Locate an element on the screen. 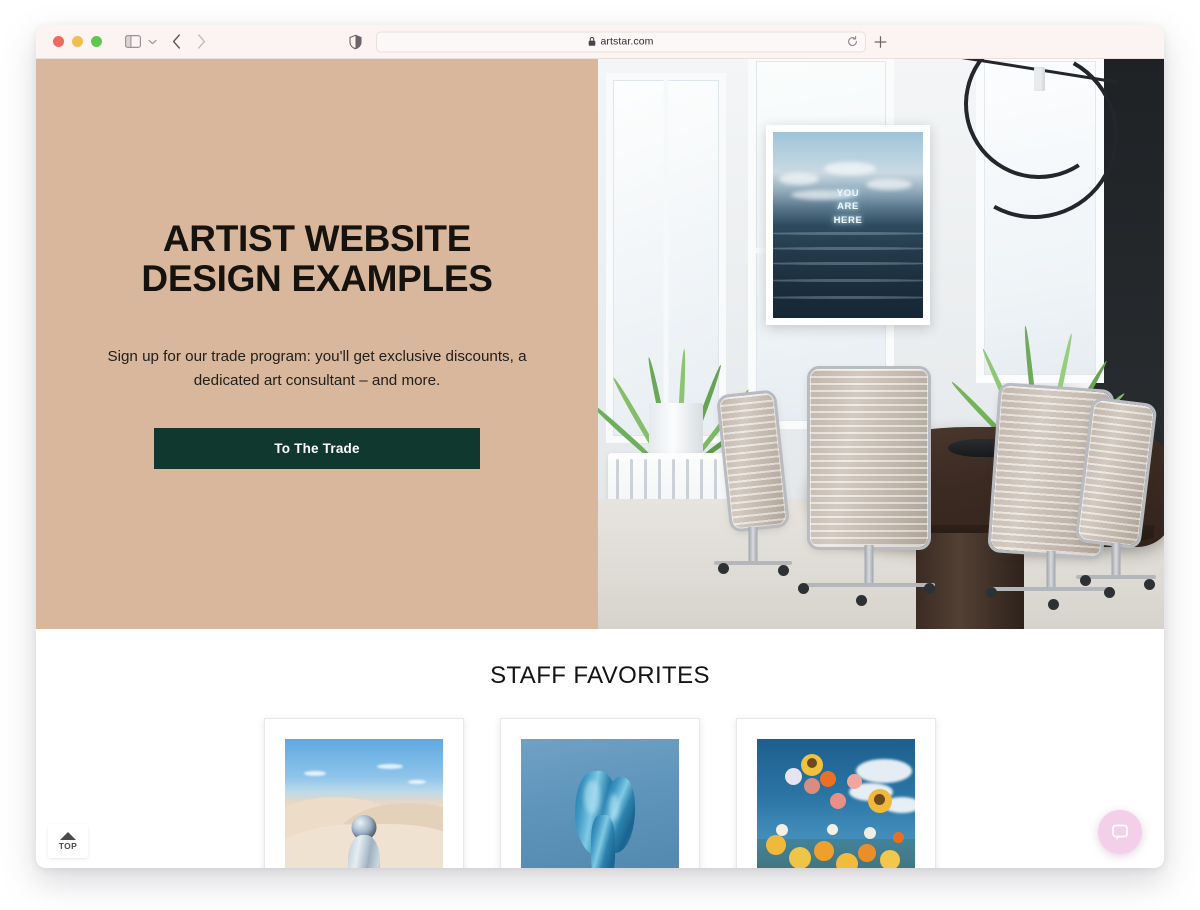 Image resolution: width=1200 pixels, height=910 pixels. forward-button is located at coordinates (201, 41).